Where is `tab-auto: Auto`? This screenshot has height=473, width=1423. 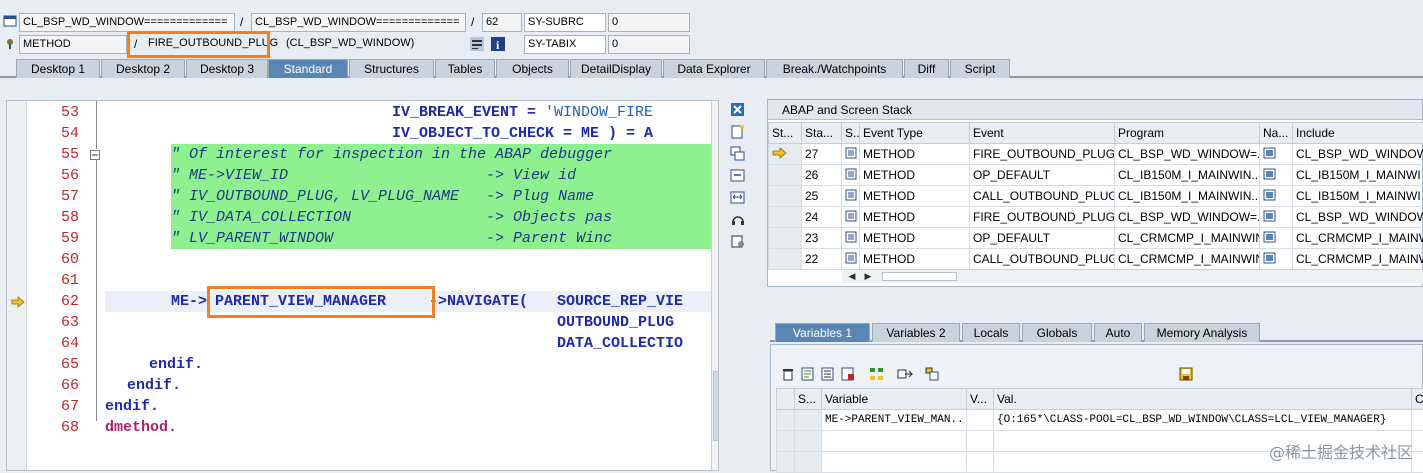 tab-auto: Auto is located at coordinates (1118, 332).